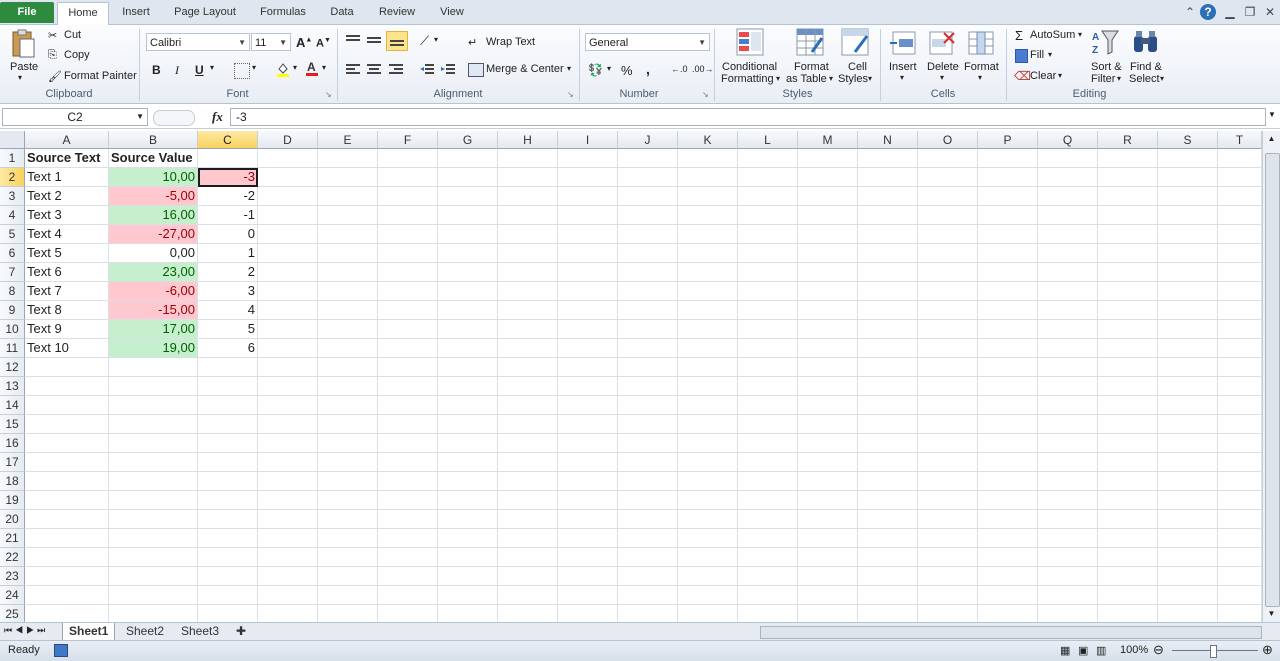 The height and width of the screenshot is (661, 1280). Describe the element at coordinates (468, 140) in the screenshot. I see `column-header: G` at that location.